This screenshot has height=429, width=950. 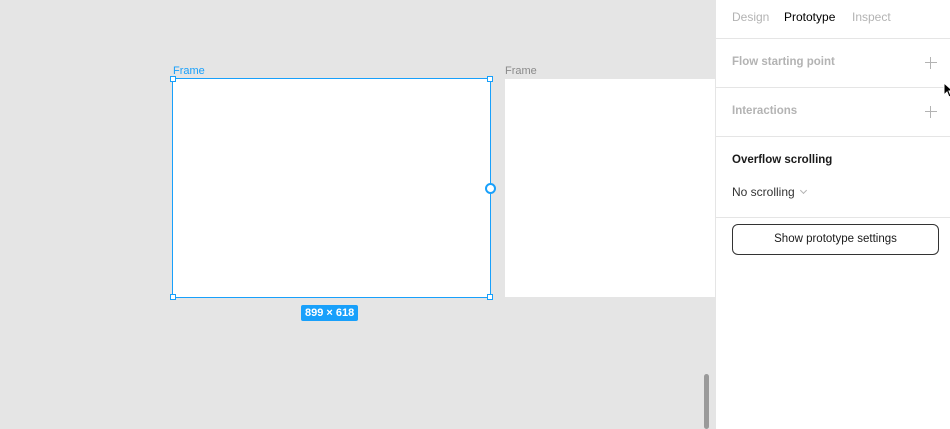 What do you see at coordinates (750, 17) in the screenshot?
I see `tab-design: Design` at bounding box center [750, 17].